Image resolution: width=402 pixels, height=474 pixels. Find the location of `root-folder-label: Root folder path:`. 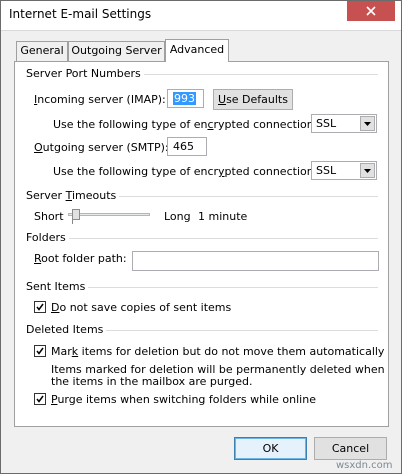

root-folder-label: Root folder path: is located at coordinates (80, 258).